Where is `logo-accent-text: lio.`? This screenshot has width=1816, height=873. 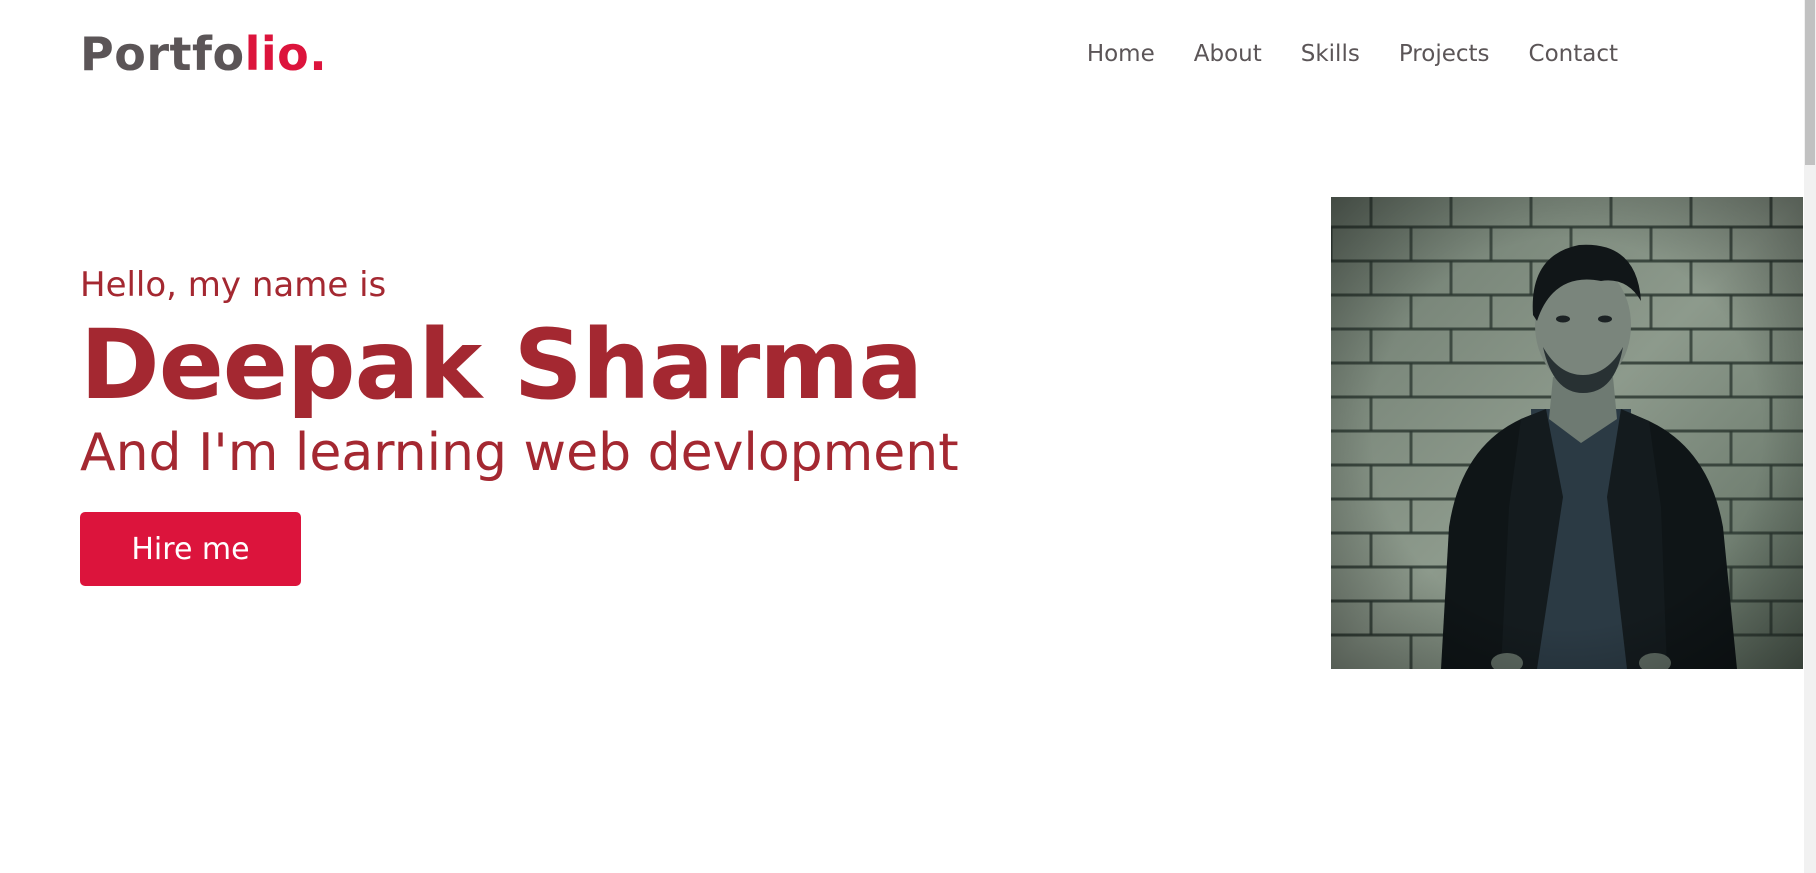 logo-accent-text: lio. is located at coordinates (286, 54).